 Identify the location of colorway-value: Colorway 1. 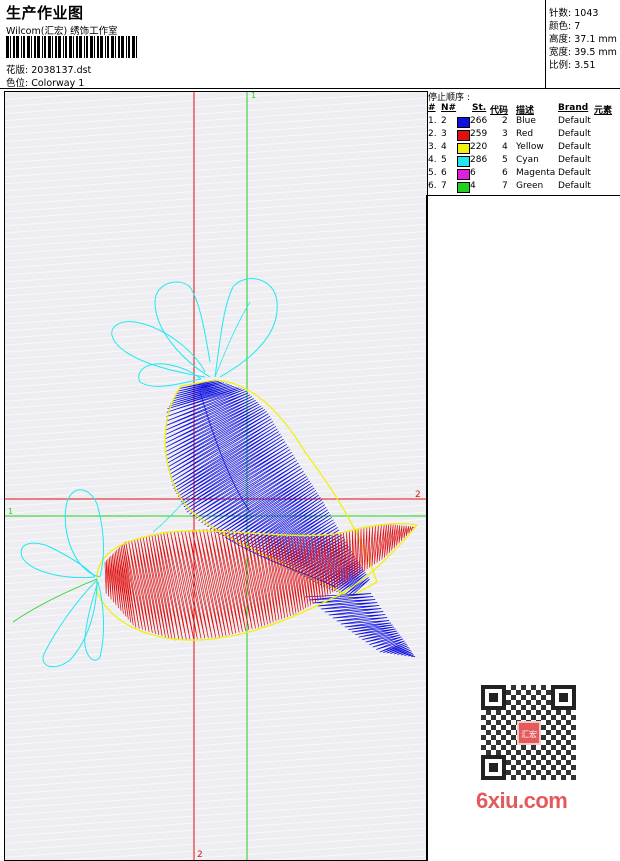
(58, 83).